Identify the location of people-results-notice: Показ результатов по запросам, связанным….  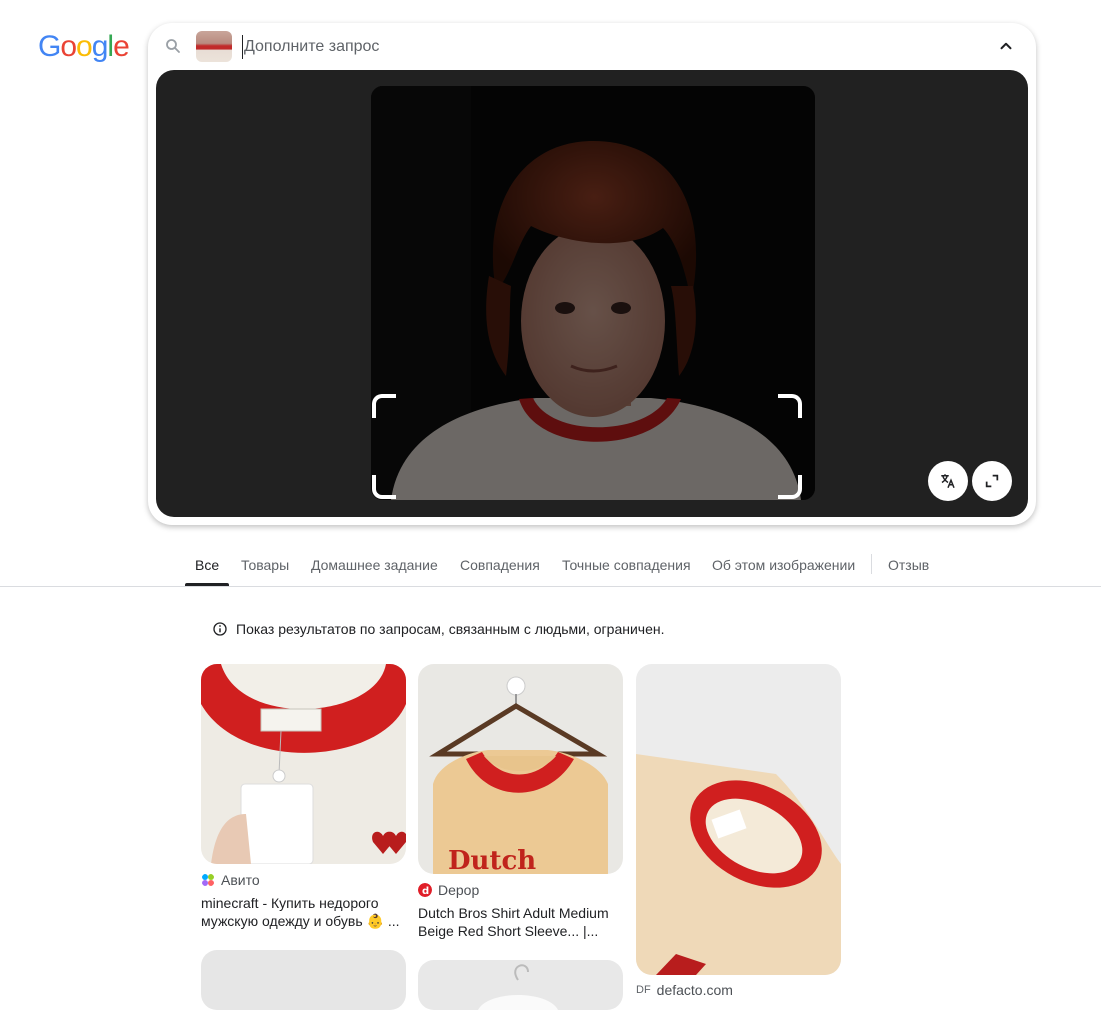
(438, 629).